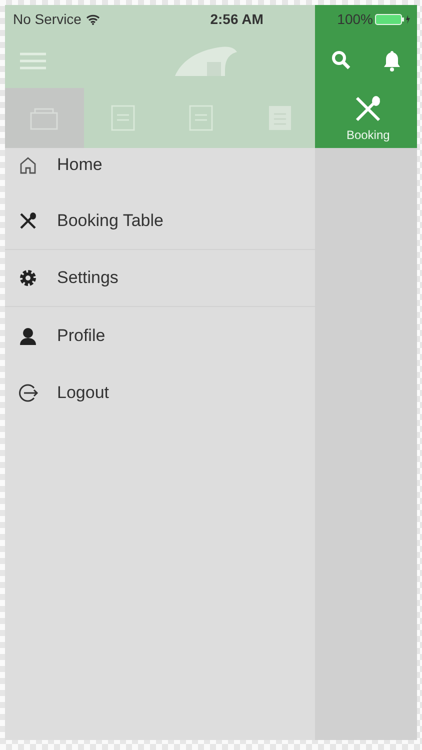  Describe the element at coordinates (28, 221) in the screenshot. I see `cutlery-icon` at that location.